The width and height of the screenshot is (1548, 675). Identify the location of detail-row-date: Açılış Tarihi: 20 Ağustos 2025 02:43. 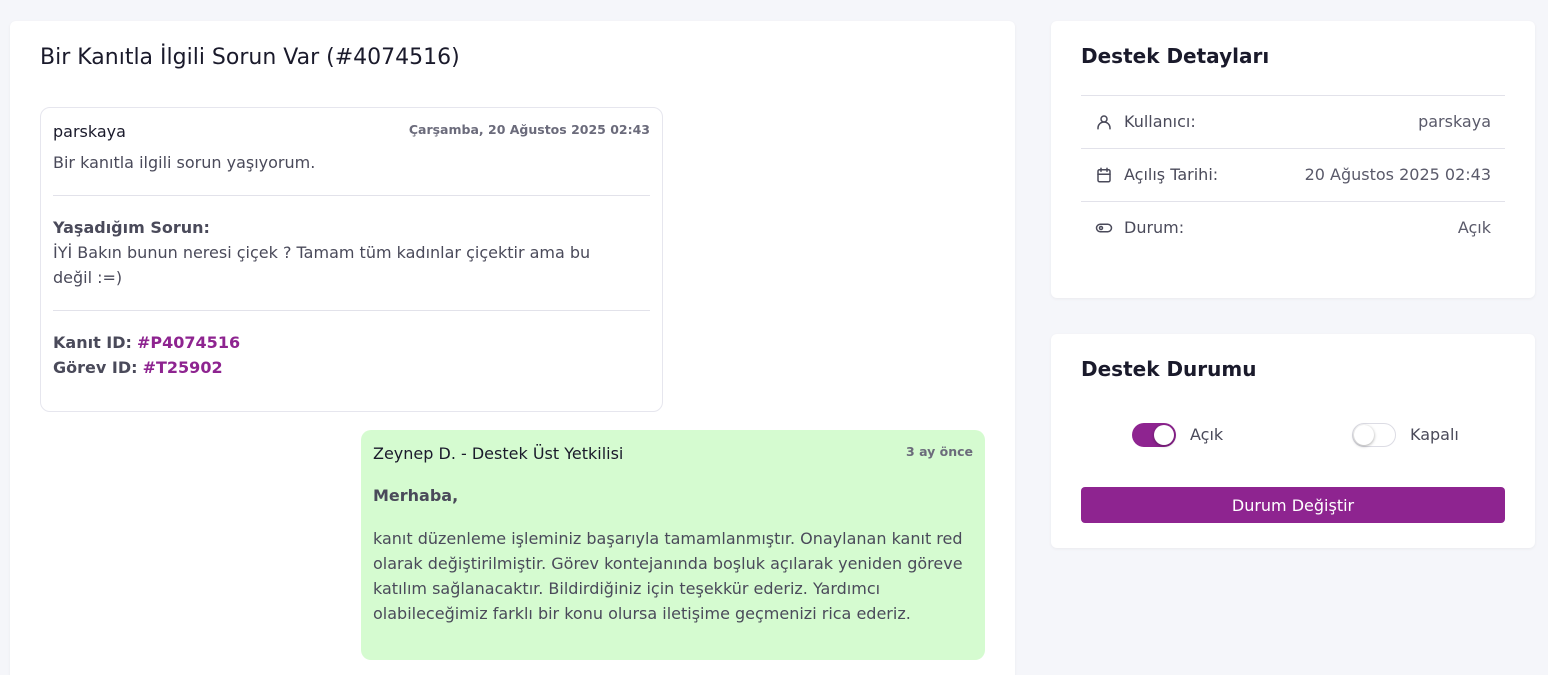
(1293, 174).